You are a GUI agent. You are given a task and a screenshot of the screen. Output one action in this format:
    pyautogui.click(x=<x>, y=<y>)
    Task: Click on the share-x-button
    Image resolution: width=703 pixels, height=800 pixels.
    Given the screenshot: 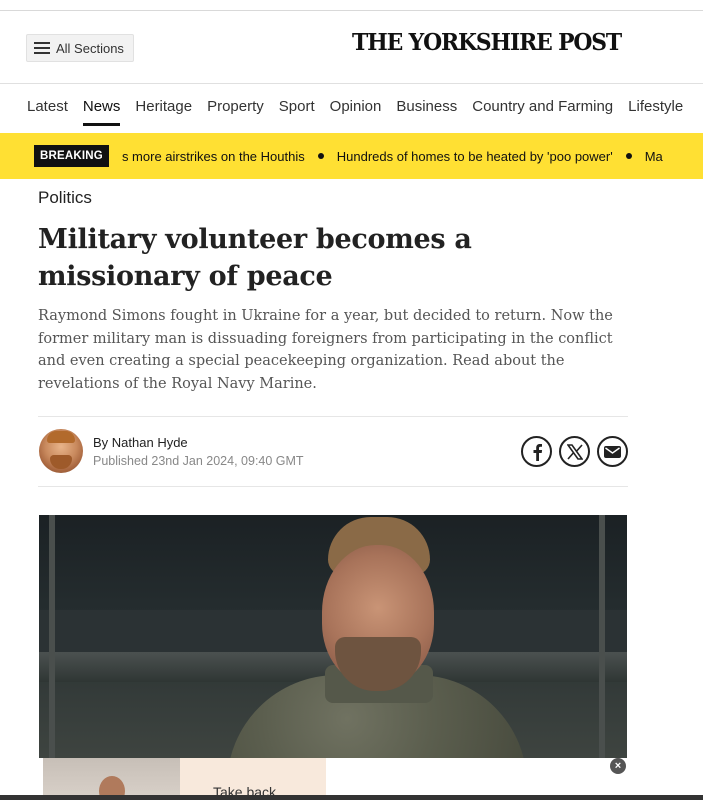 What is the action you would take?
    pyautogui.click(x=574, y=451)
    